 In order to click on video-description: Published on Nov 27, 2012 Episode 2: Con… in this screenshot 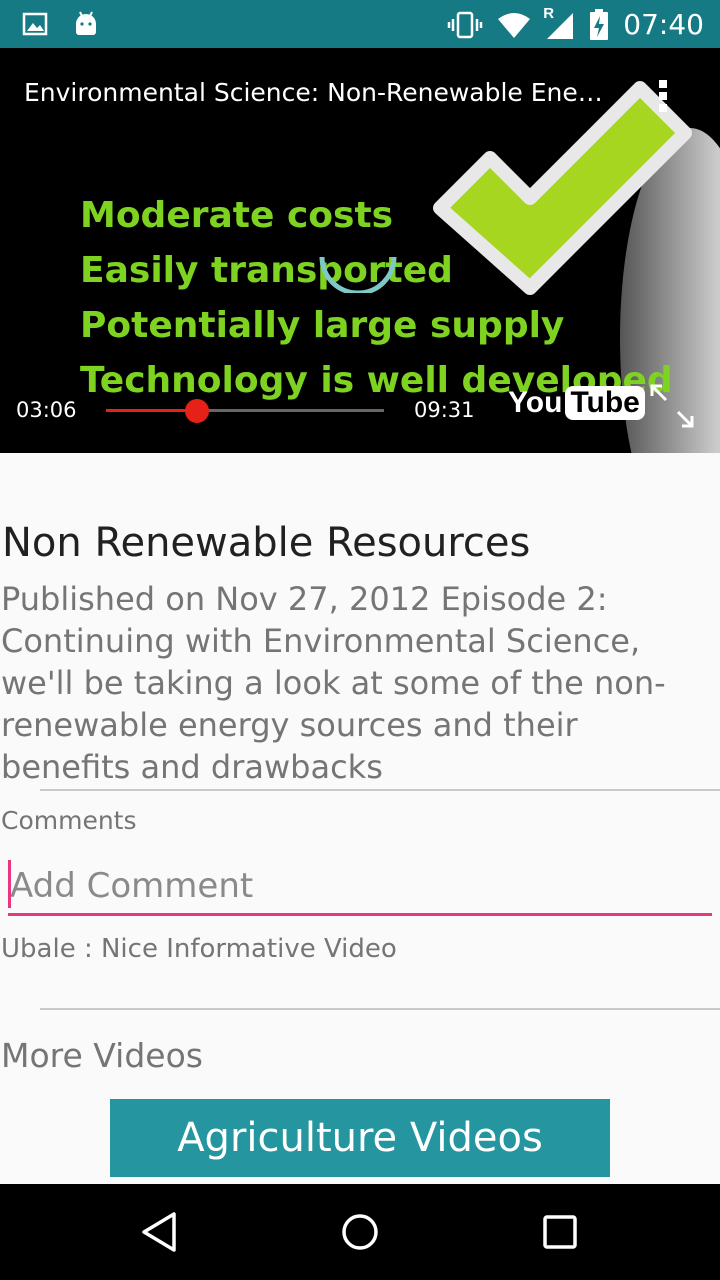, I will do `click(333, 683)`.